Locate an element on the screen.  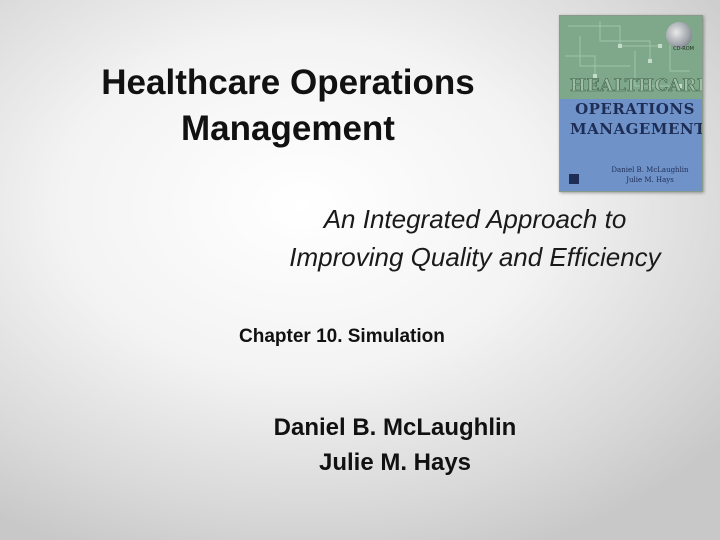
title-line-1: Healthcare Operations is located at coordinates (288, 82).